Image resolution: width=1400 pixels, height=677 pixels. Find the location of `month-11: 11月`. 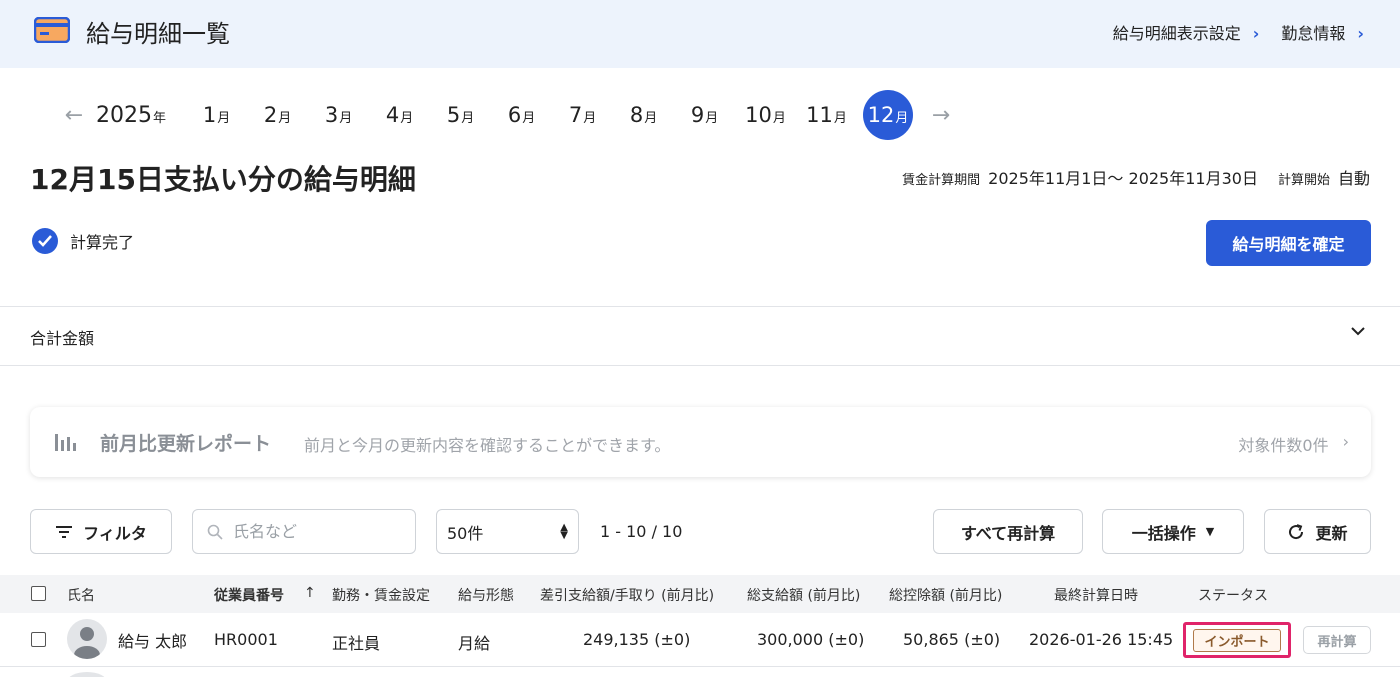

month-11: 11月 is located at coordinates (826, 115).